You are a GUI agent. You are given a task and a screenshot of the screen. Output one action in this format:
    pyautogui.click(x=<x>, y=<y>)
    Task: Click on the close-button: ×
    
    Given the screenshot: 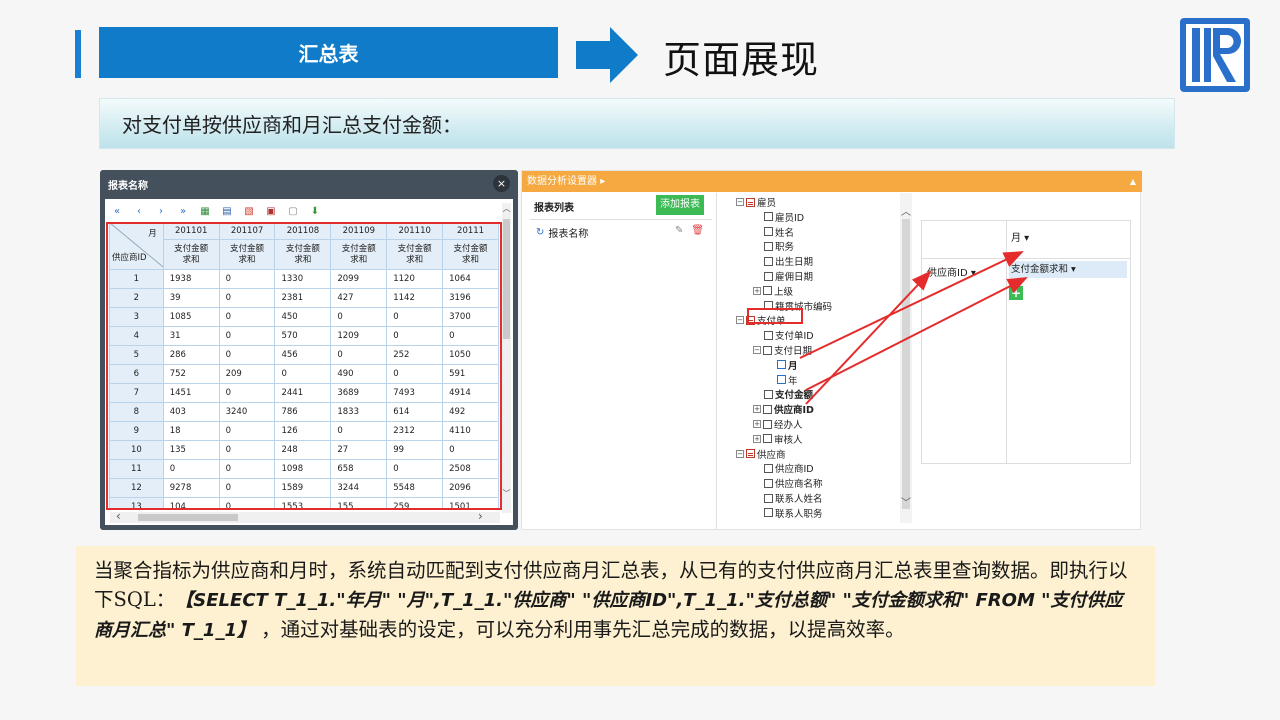 What is the action you would take?
    pyautogui.click(x=501, y=183)
    